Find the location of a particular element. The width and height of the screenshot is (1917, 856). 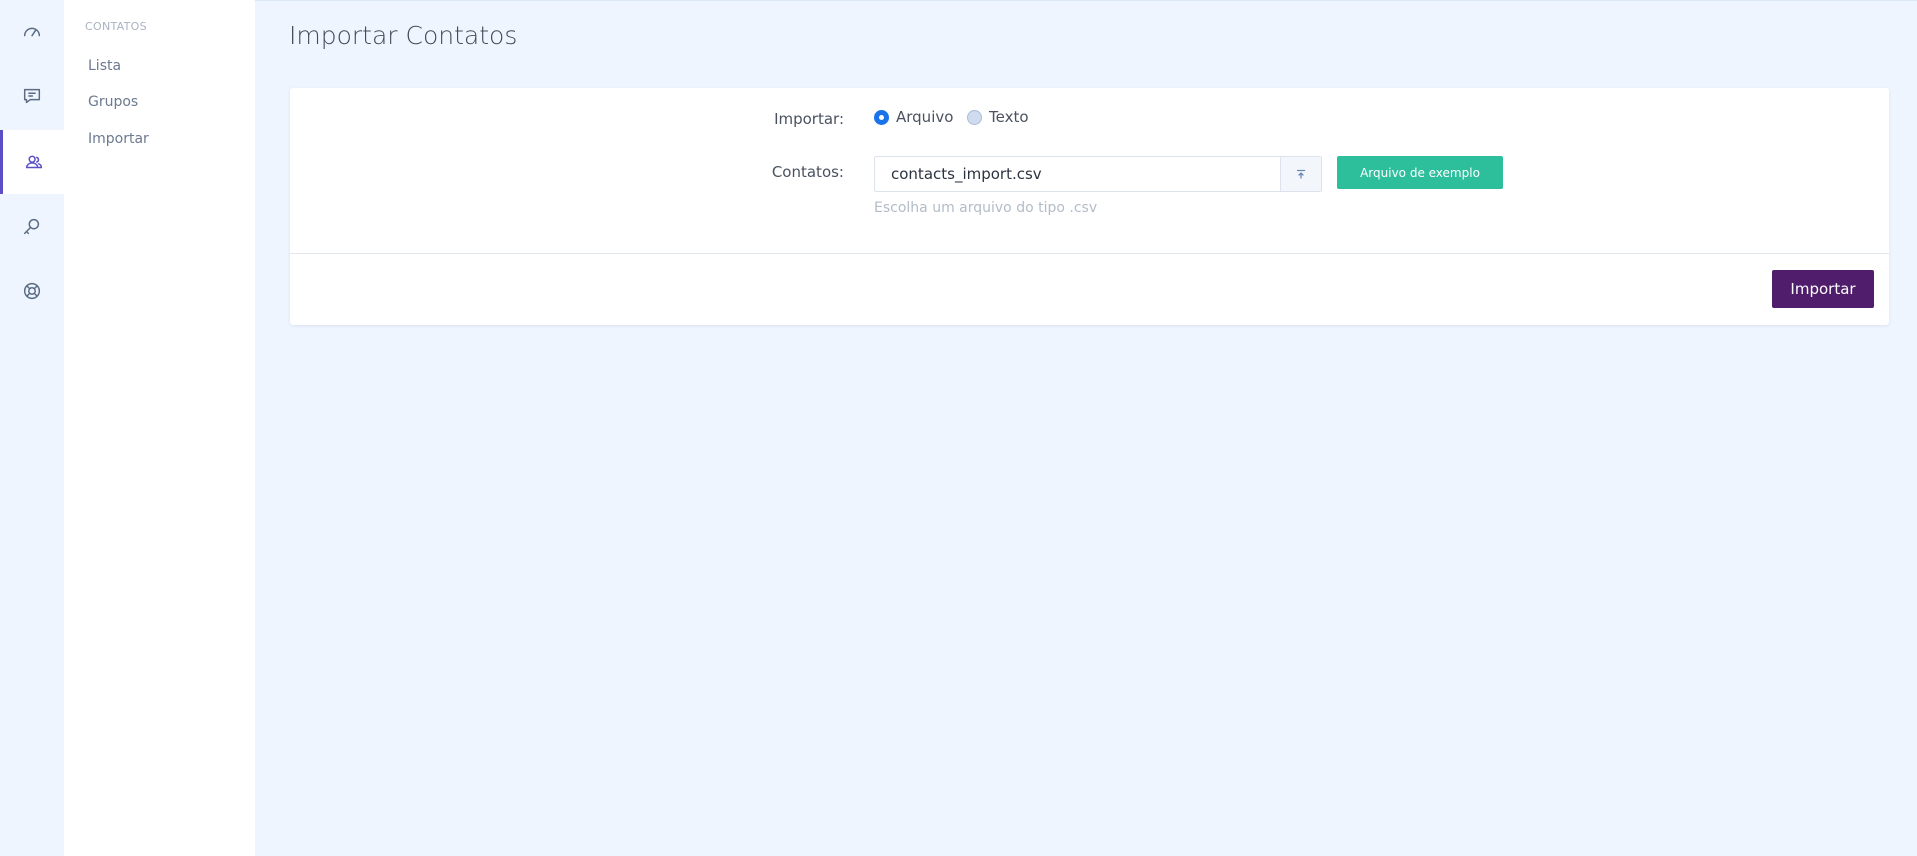

import-type-label: Importar: is located at coordinates (809, 119).